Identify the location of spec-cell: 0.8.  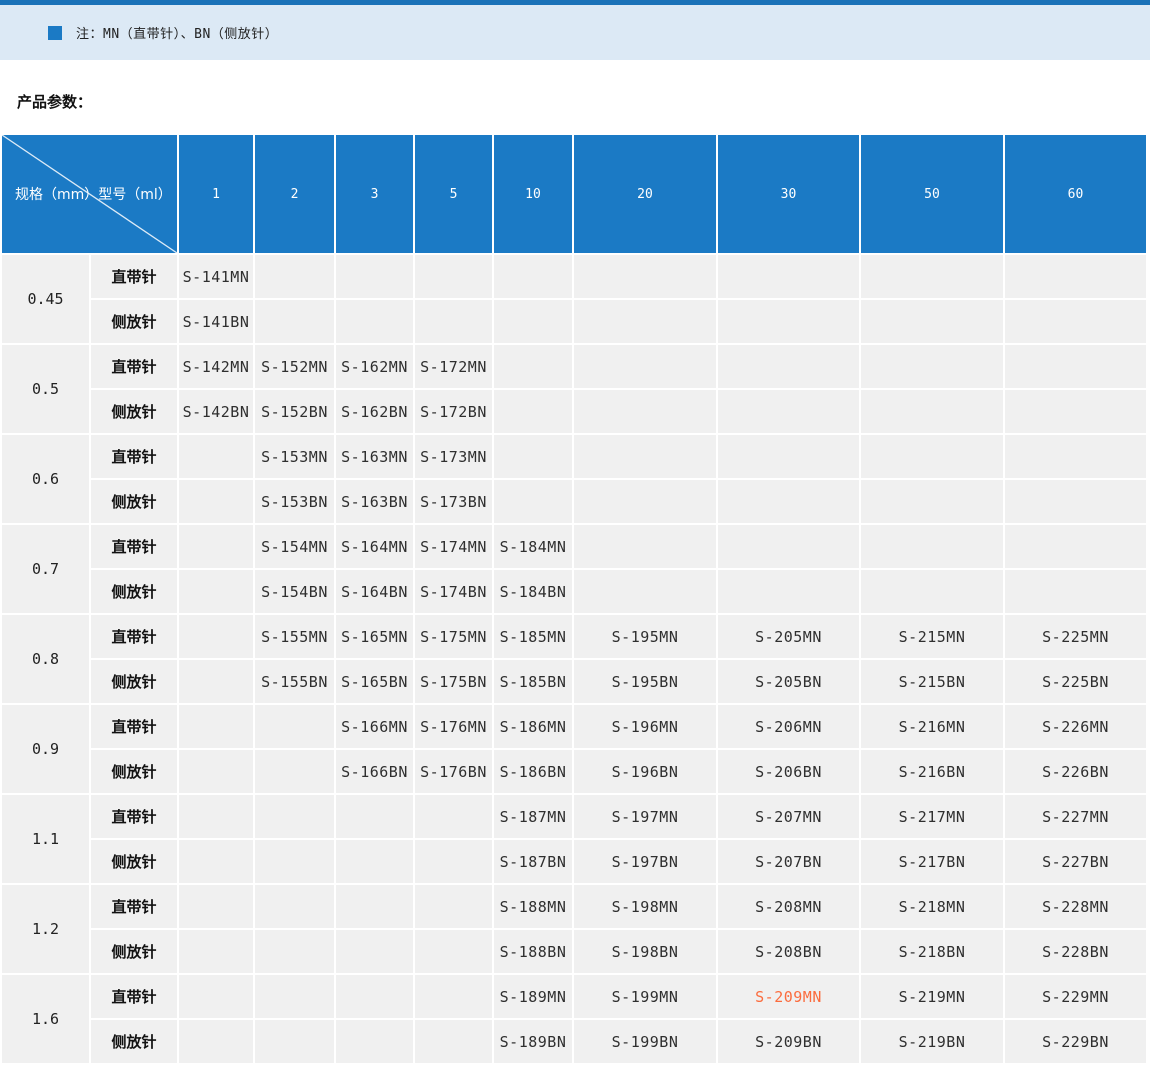
(45, 659).